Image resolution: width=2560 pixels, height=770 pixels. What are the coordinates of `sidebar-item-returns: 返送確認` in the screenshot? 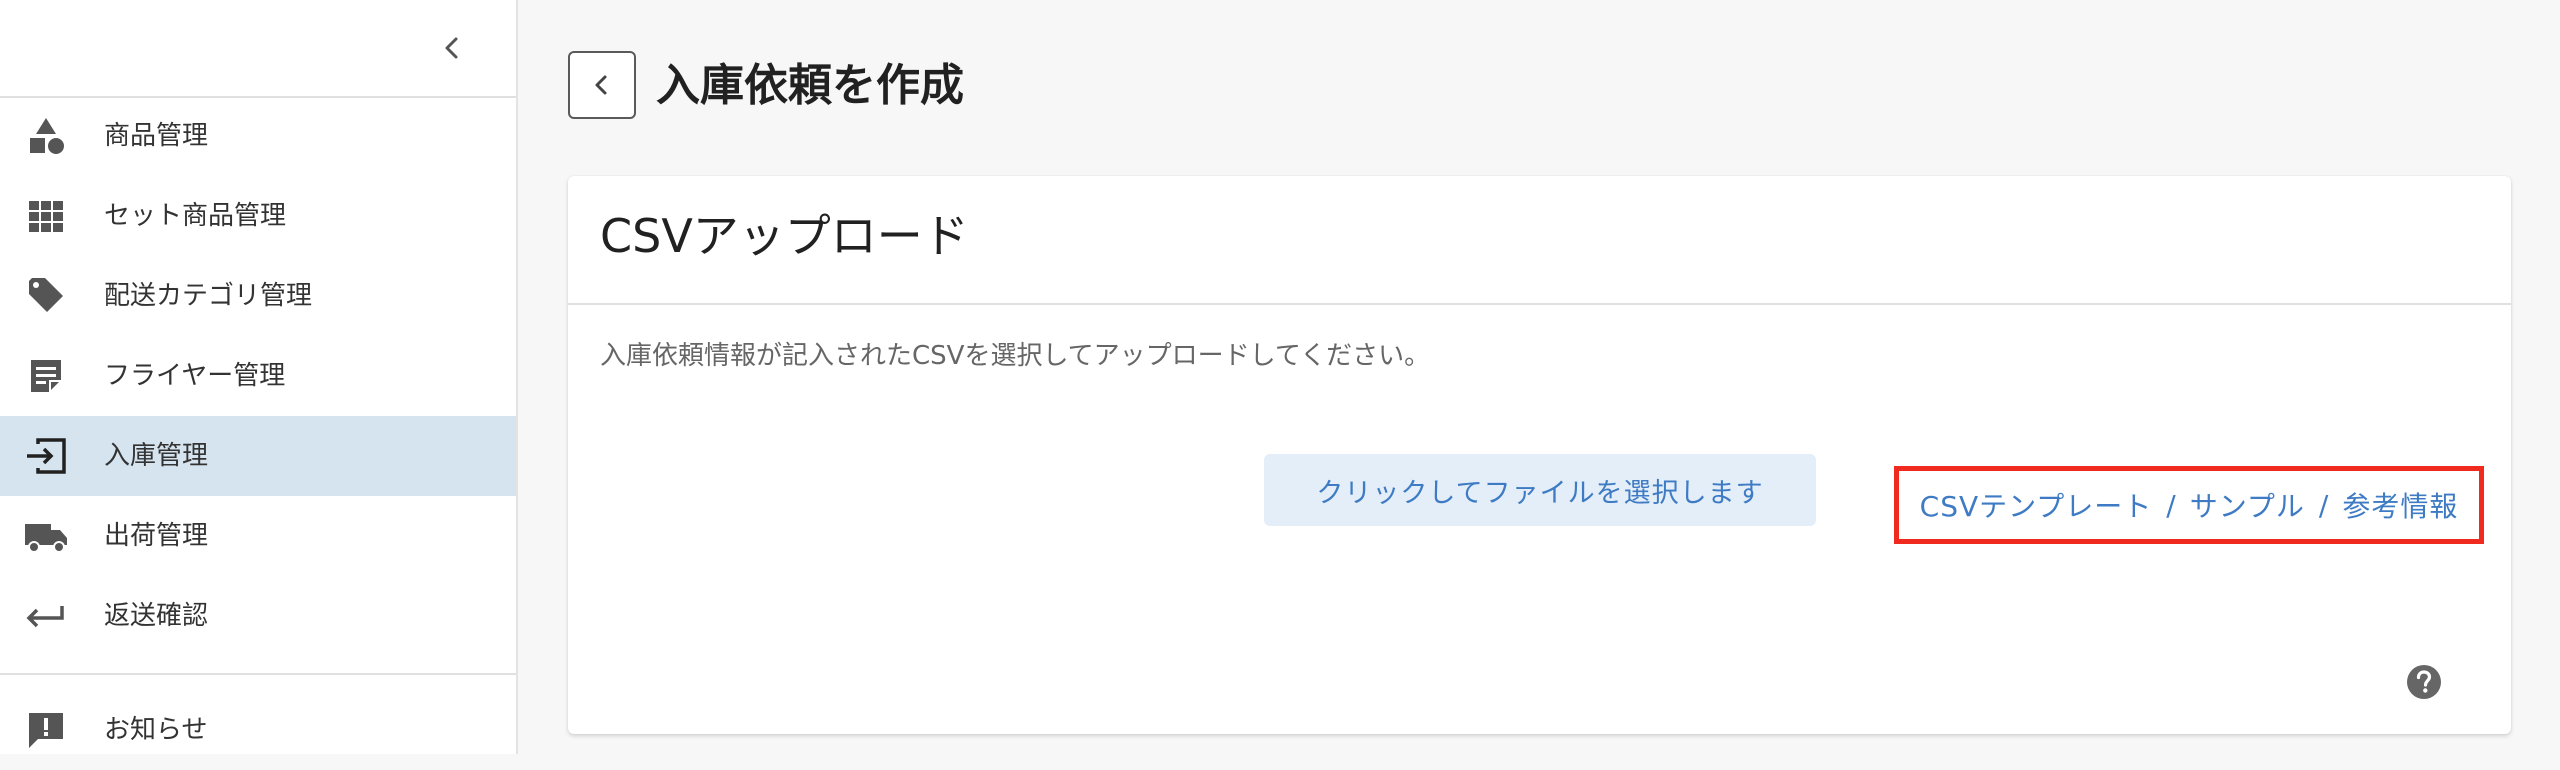 It's located at (258, 616).